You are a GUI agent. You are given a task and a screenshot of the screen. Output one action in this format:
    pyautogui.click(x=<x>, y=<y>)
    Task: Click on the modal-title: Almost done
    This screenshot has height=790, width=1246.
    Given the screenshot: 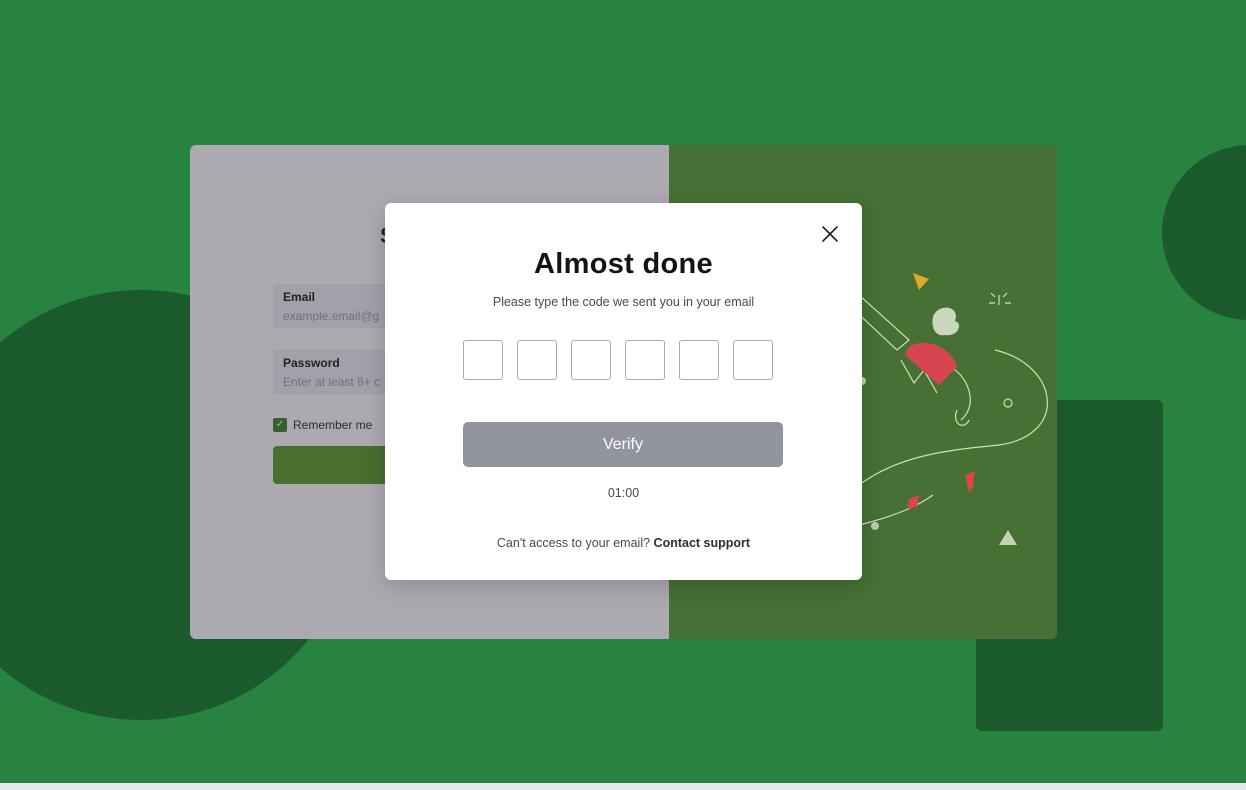 What is the action you would take?
    pyautogui.click(x=623, y=264)
    